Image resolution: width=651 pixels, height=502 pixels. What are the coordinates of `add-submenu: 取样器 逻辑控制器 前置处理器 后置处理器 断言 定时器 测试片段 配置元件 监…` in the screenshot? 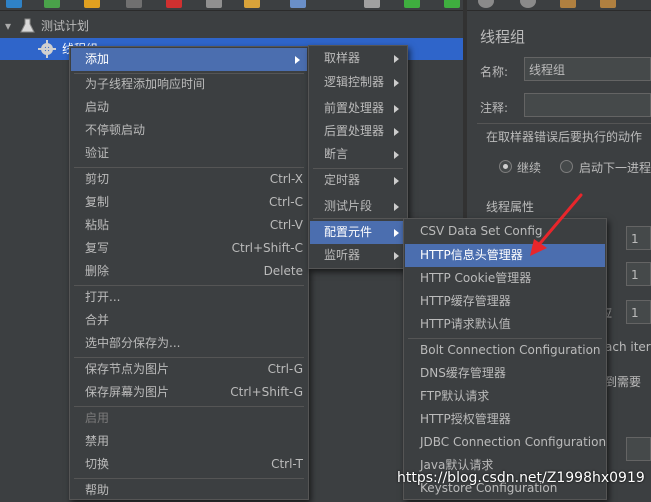 It's located at (358, 157).